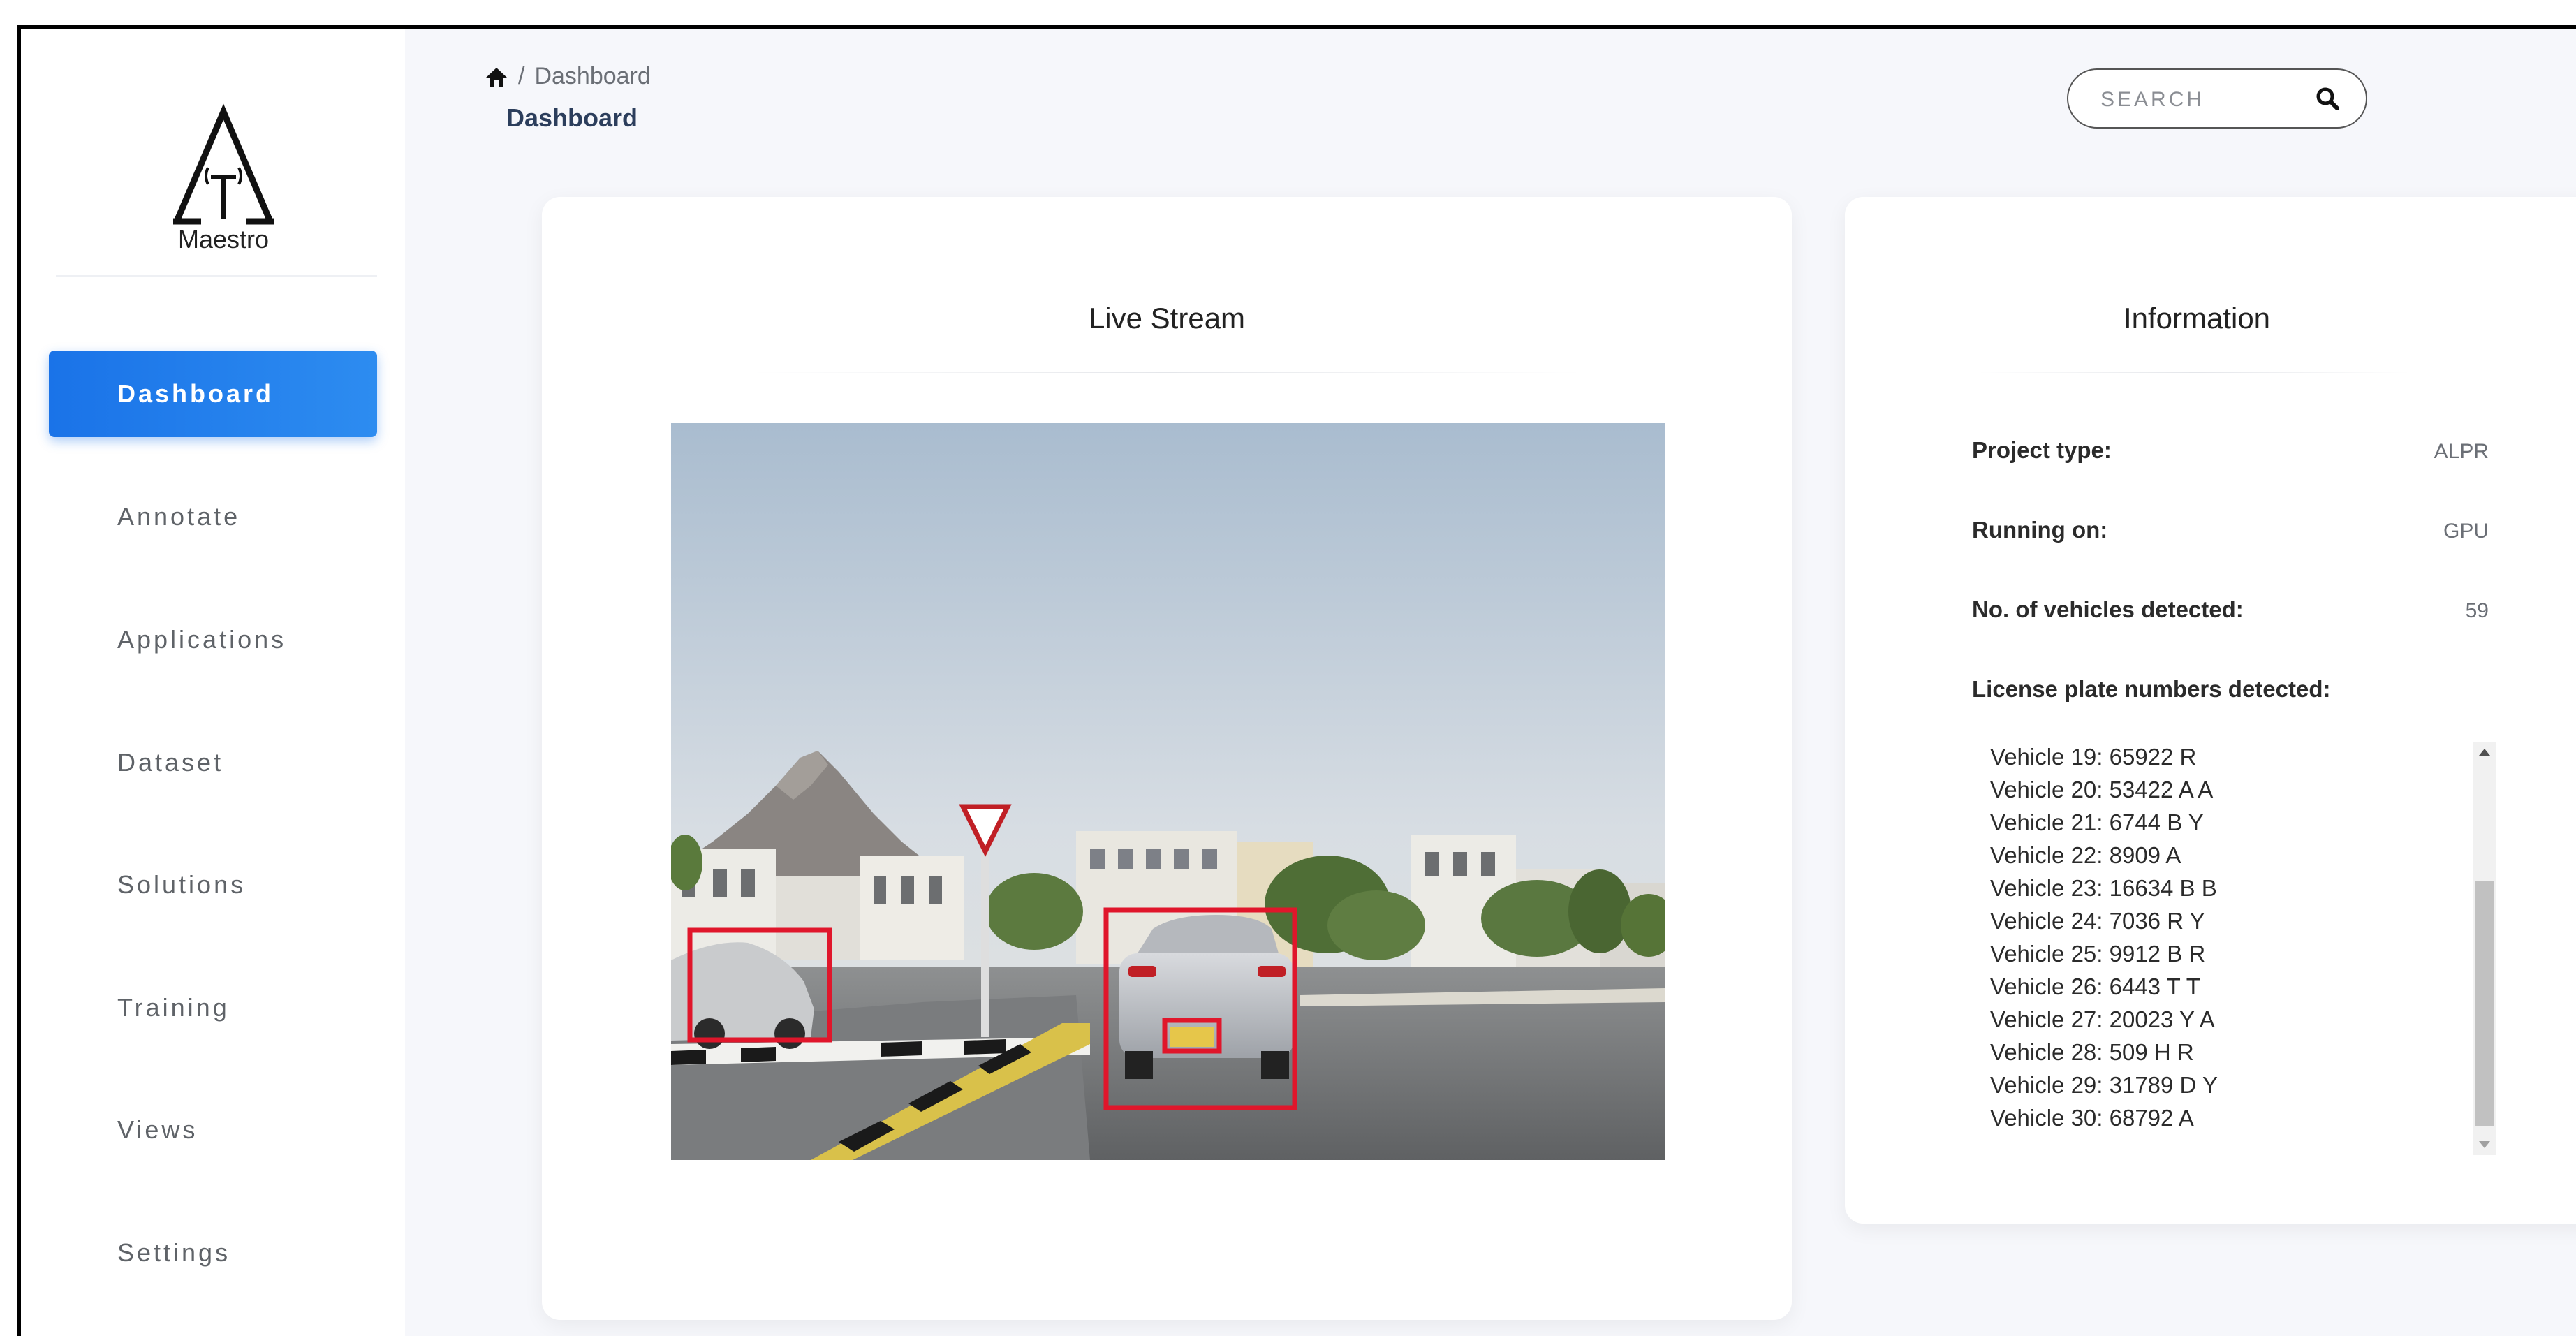 The height and width of the screenshot is (1336, 2576). I want to click on running-on-value: GPU, so click(2466, 532).